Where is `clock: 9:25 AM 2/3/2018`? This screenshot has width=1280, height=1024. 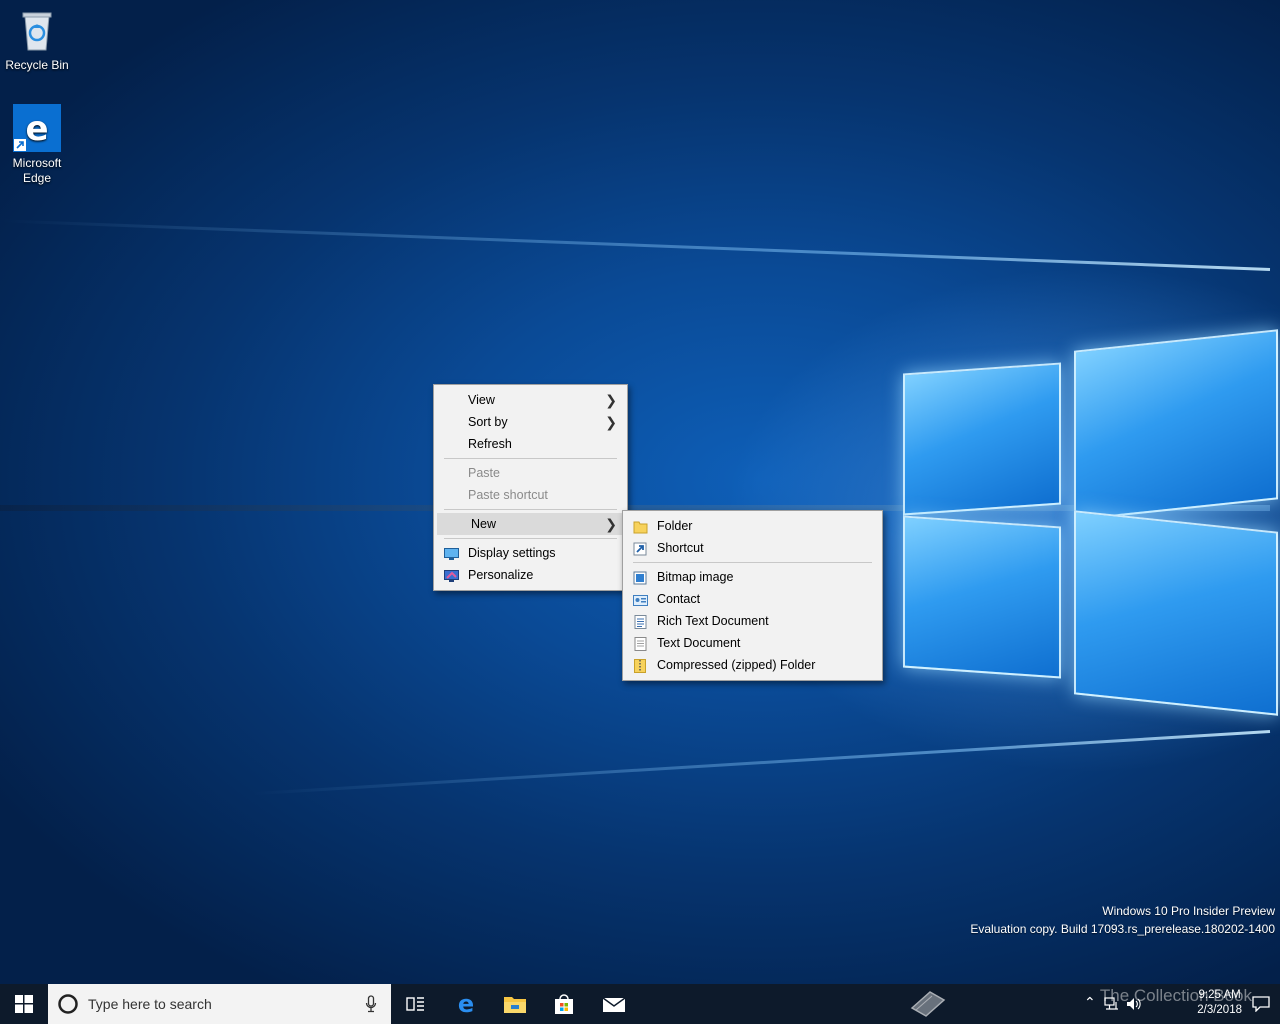 clock: 9:25 AM 2/3/2018 is located at coordinates (1219, 1003).